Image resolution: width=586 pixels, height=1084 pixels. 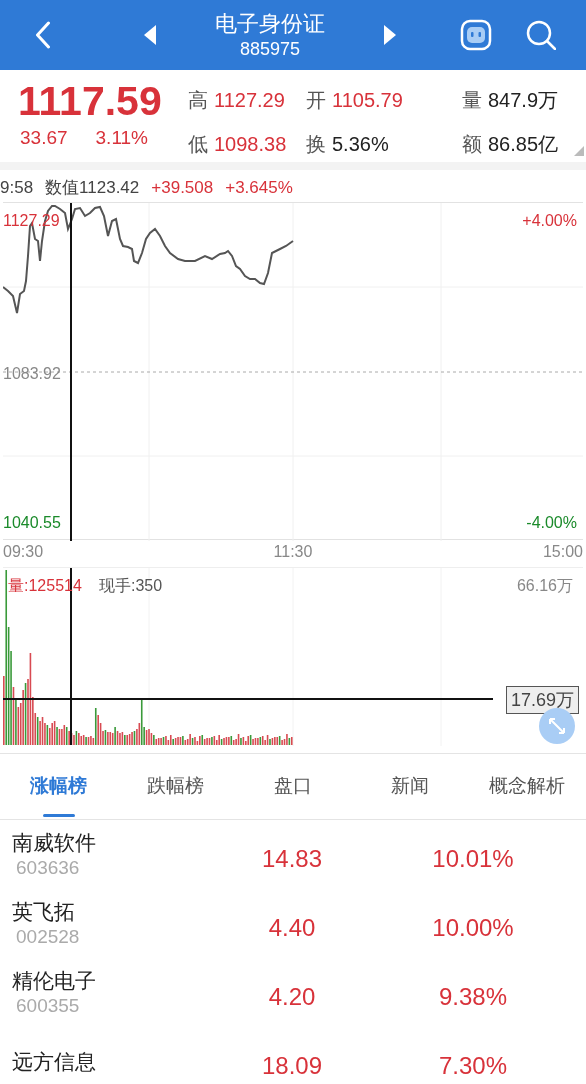 I want to click on stat-label: 低, so click(x=198, y=144).